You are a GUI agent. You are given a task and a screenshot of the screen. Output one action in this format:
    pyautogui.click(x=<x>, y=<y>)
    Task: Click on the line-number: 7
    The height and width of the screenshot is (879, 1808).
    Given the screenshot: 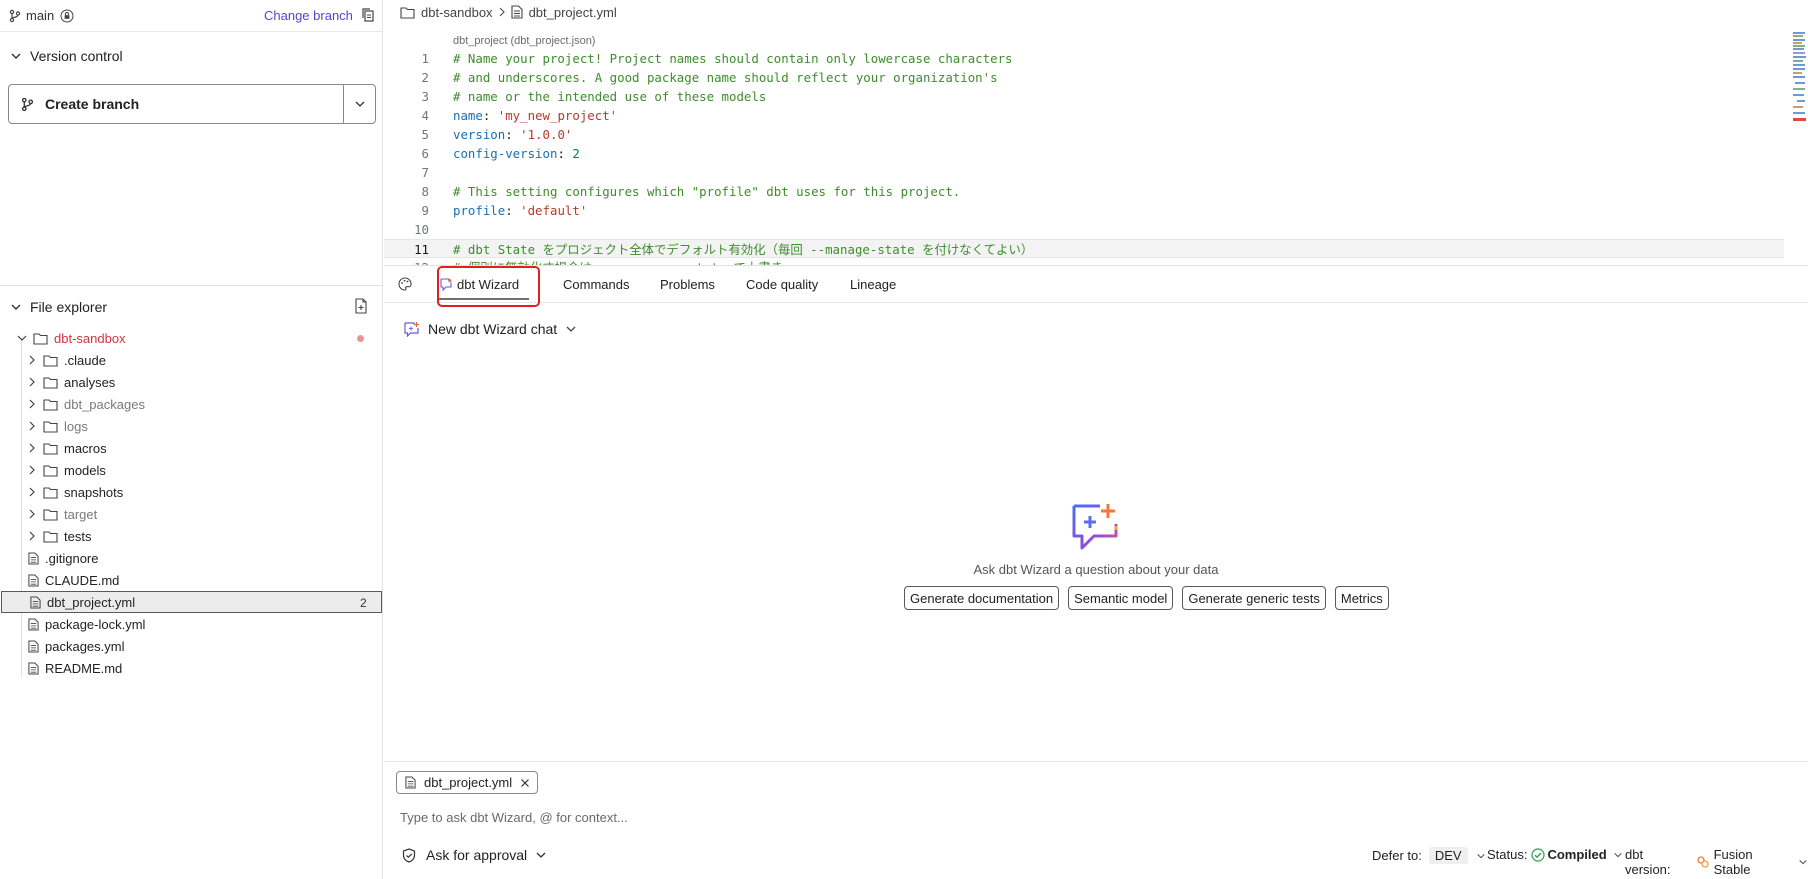 What is the action you would take?
    pyautogui.click(x=425, y=172)
    